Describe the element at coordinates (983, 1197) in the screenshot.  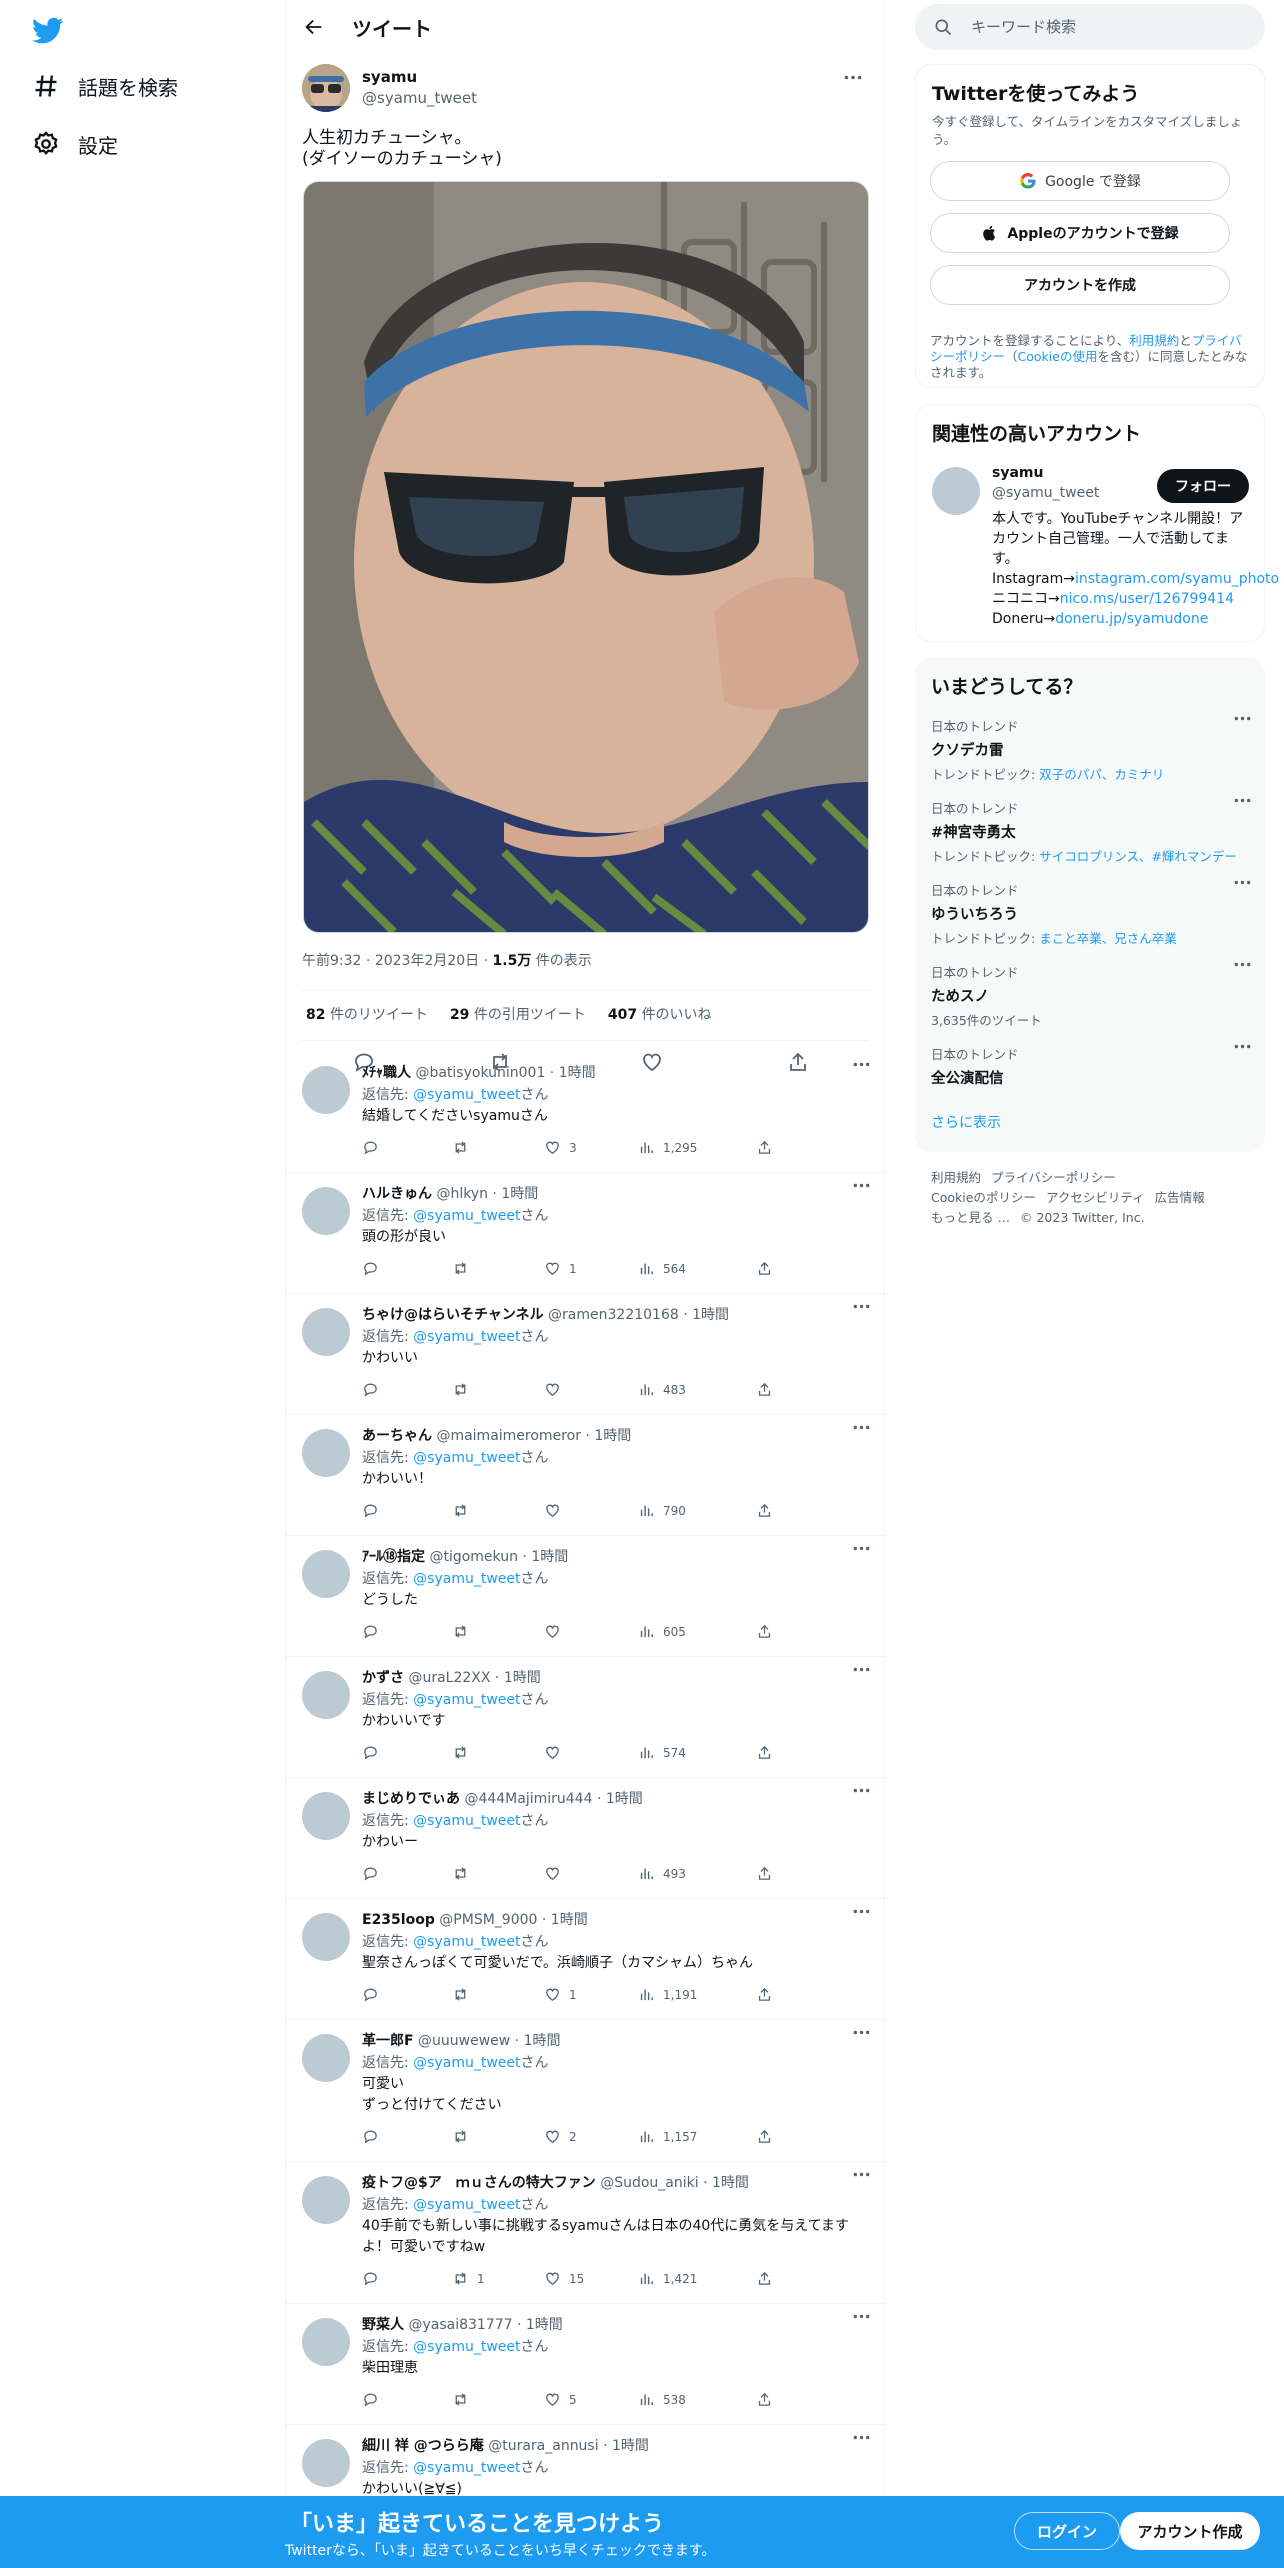
I see `footer-cookie: Cookieのポリシー` at that location.